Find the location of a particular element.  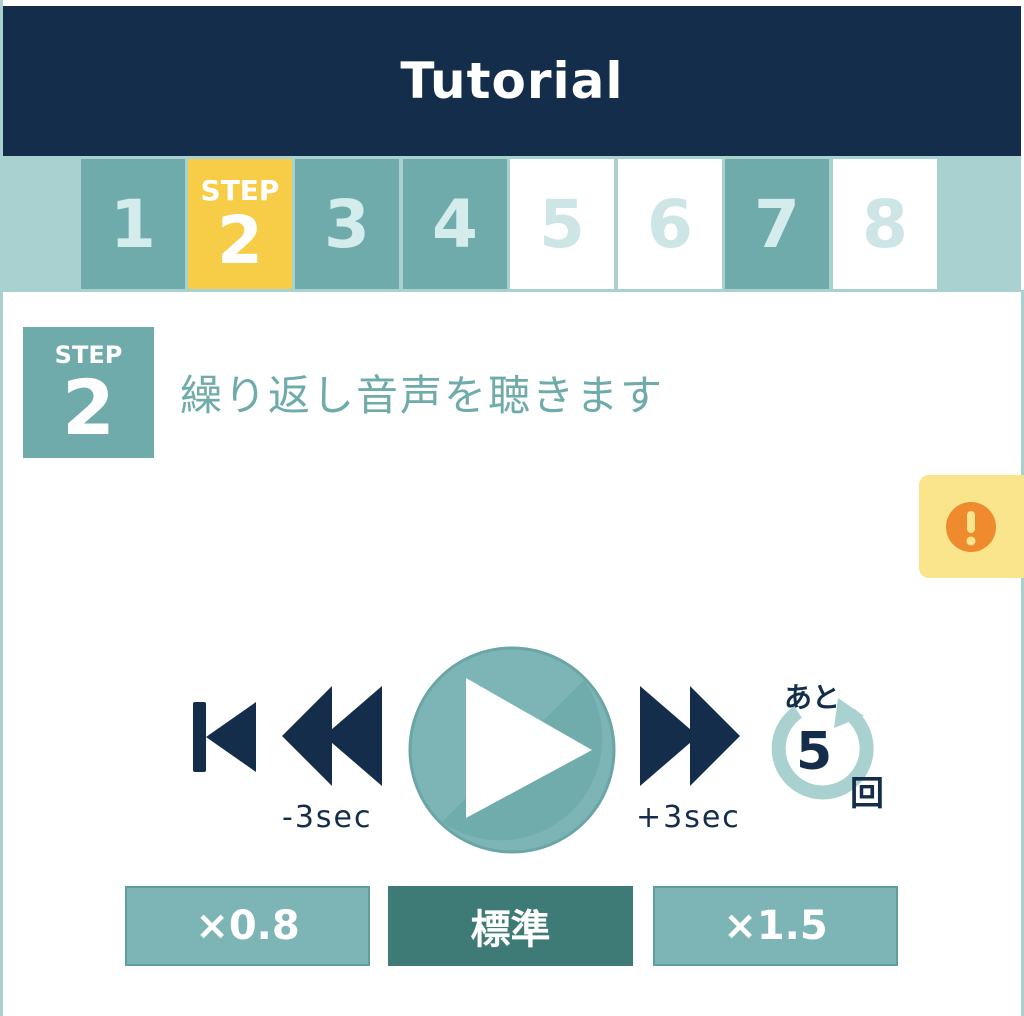

step-5: 5 is located at coordinates (562, 224).